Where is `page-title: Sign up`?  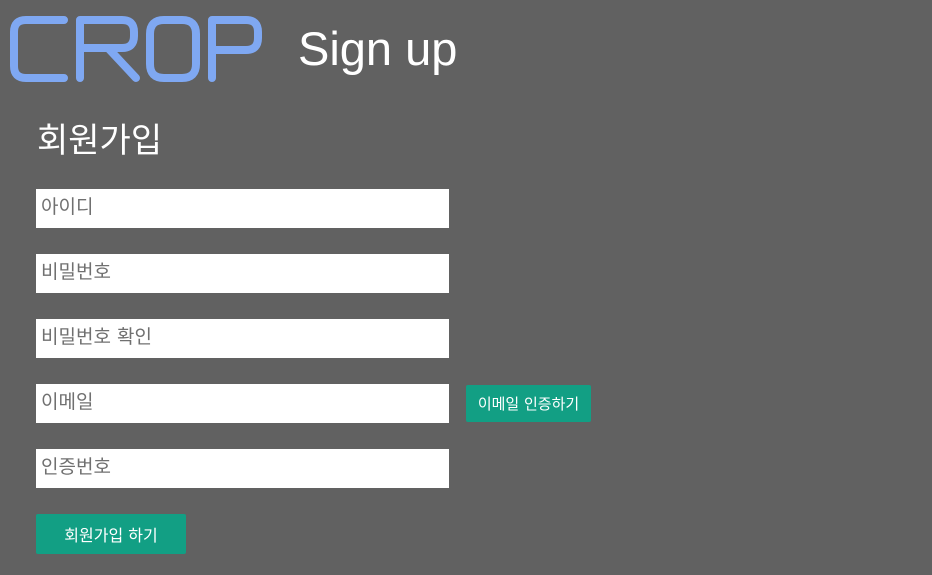 page-title: Sign up is located at coordinates (378, 48).